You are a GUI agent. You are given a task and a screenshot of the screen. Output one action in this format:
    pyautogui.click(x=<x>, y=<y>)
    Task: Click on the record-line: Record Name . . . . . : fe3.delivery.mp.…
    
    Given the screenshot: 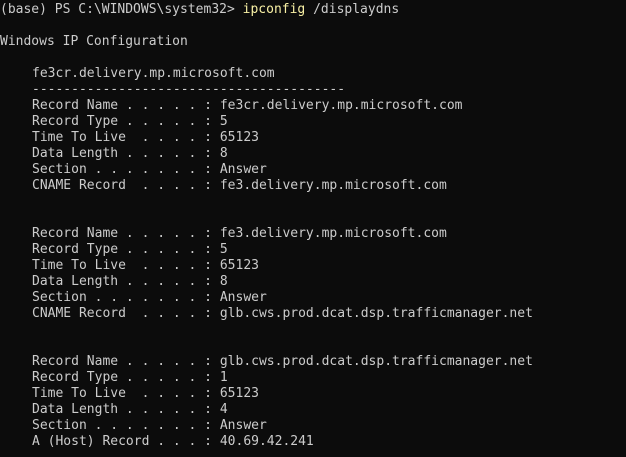 What is the action you would take?
    pyautogui.click(x=239, y=233)
    